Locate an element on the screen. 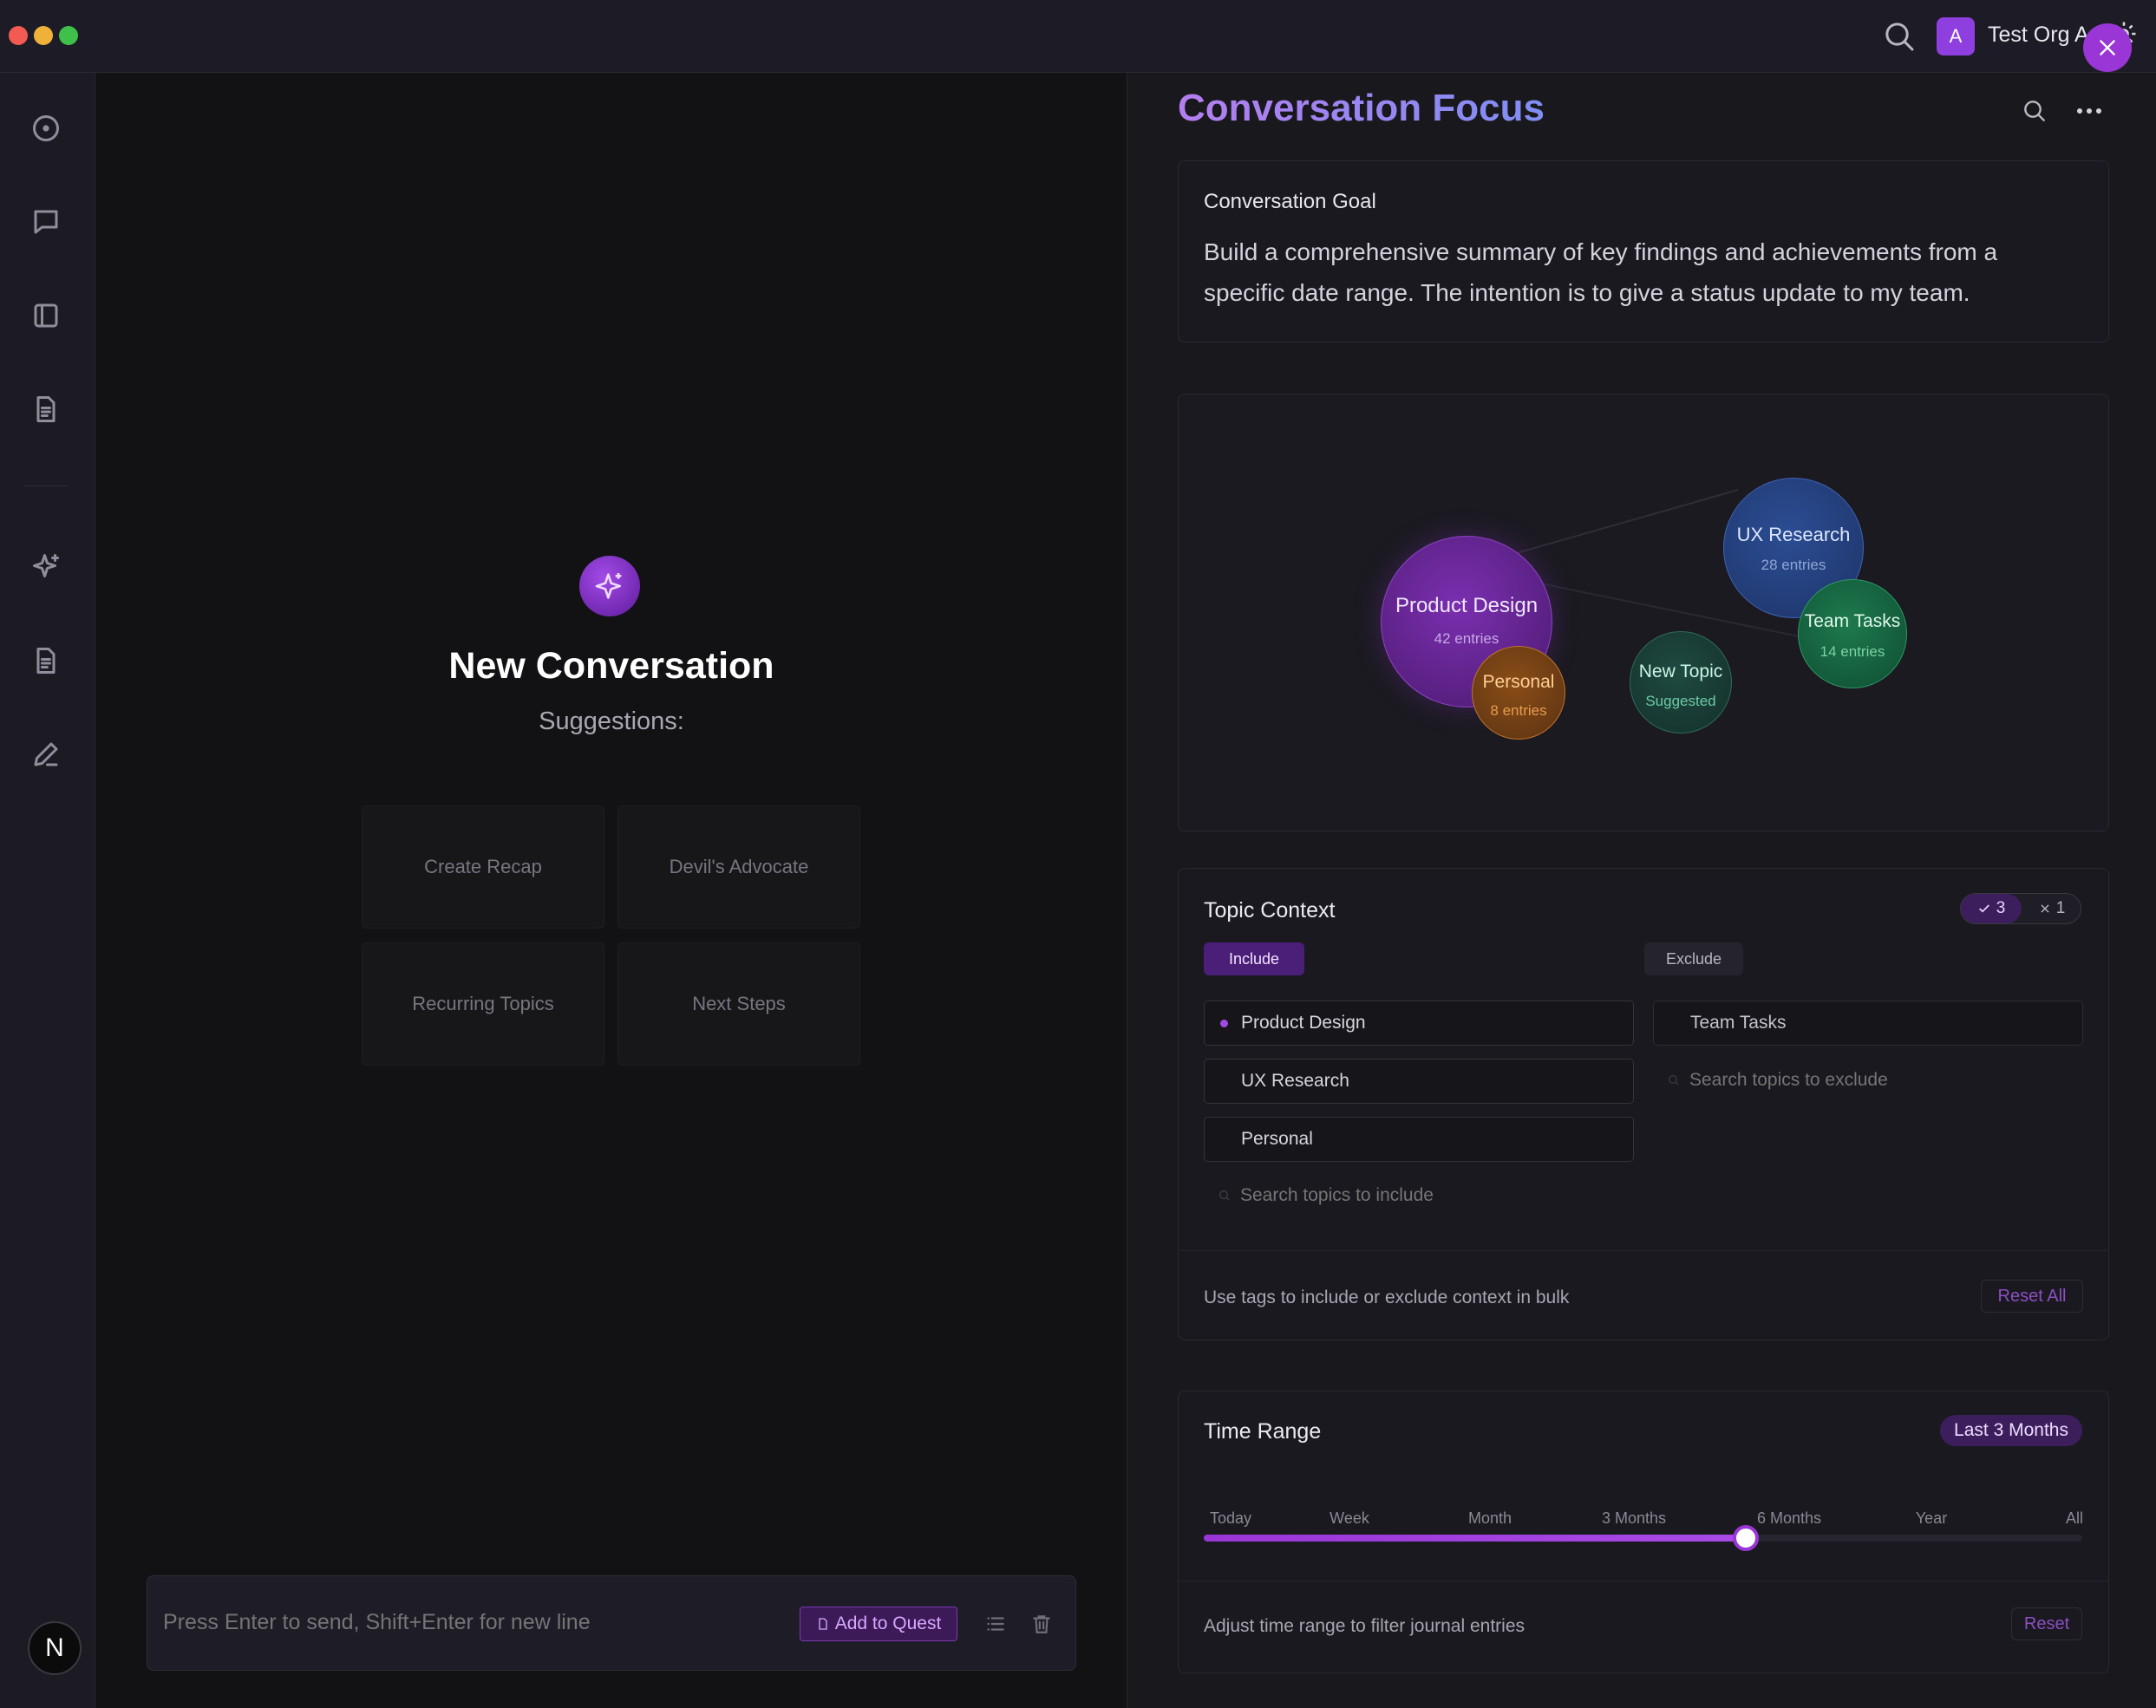  composer: Add to Quest is located at coordinates (611, 1623).